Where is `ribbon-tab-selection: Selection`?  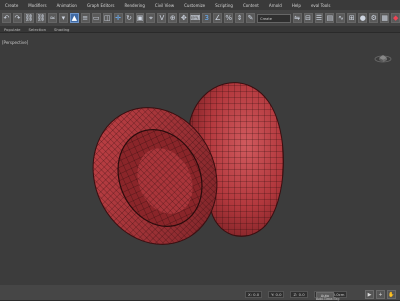 ribbon-tab-selection: Selection is located at coordinates (38, 29).